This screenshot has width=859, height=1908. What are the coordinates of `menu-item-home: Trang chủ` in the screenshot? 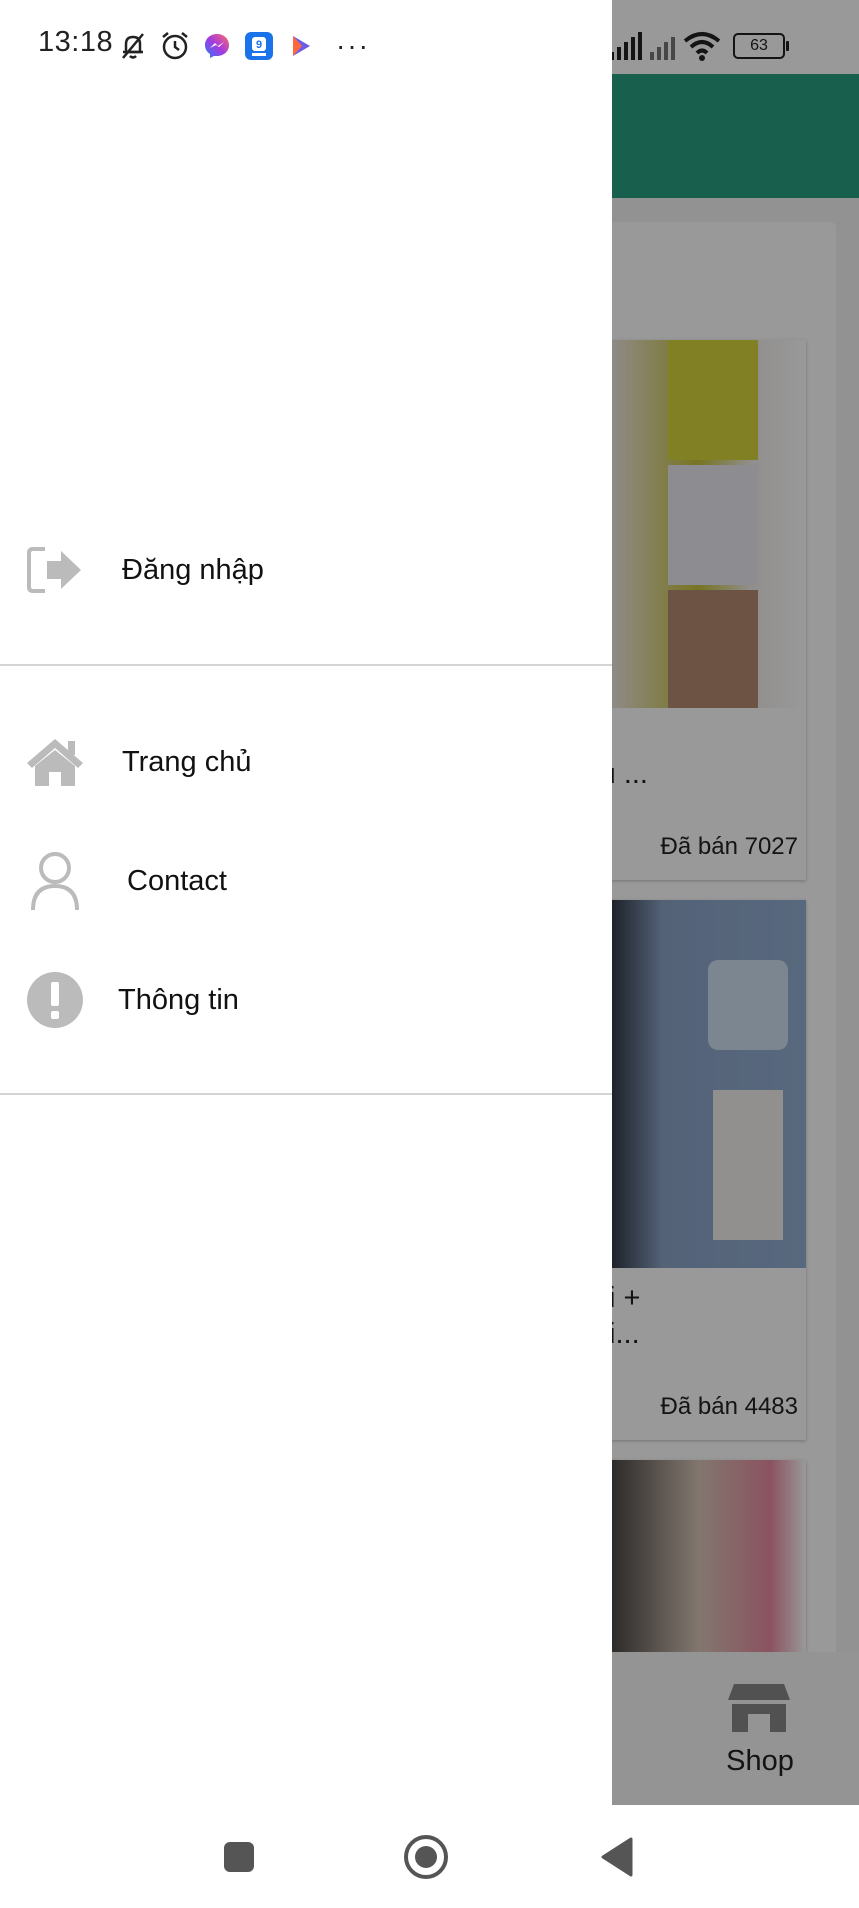 It's located at (306, 762).